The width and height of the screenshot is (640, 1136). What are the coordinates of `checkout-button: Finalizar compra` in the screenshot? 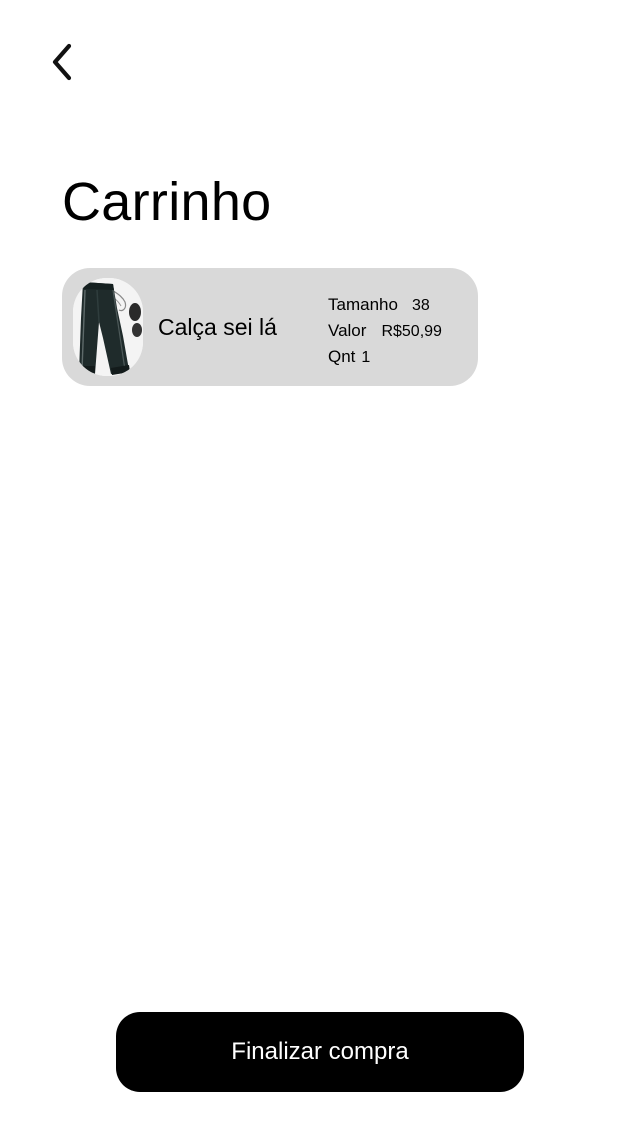 It's located at (320, 1052).